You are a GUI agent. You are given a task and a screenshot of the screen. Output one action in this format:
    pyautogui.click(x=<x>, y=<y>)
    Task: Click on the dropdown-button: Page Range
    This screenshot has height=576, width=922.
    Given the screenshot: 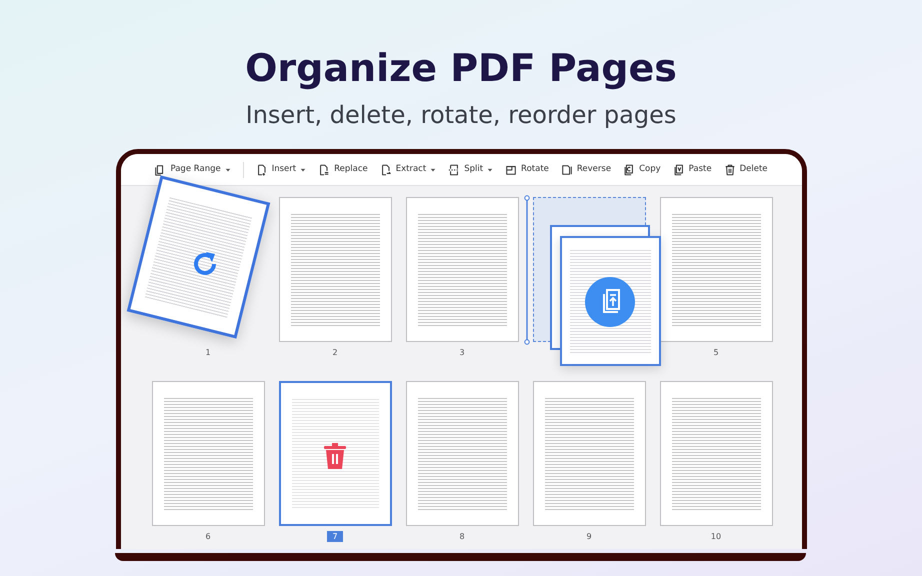 What is the action you would take?
    pyautogui.click(x=192, y=169)
    